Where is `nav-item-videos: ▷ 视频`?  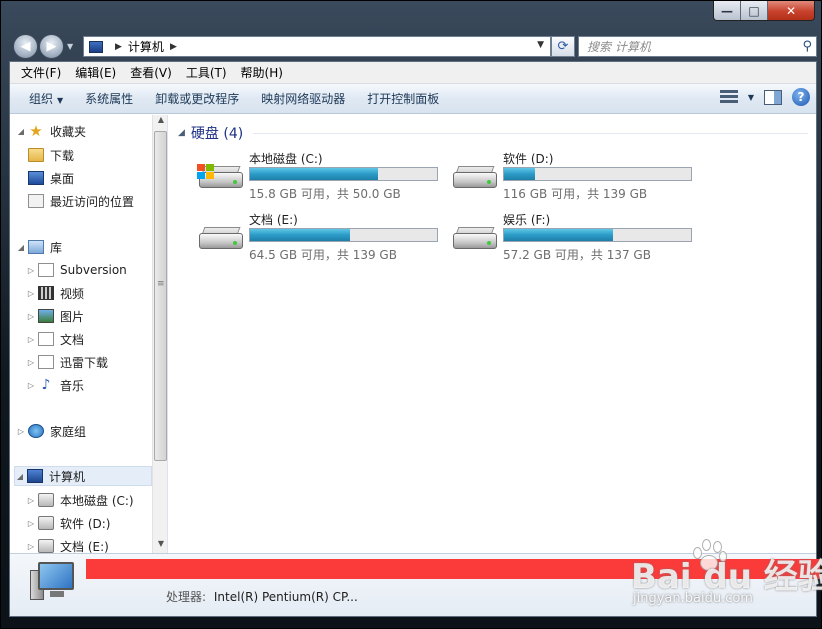
nav-item-videos: ▷ 视频 is located at coordinates (55, 293).